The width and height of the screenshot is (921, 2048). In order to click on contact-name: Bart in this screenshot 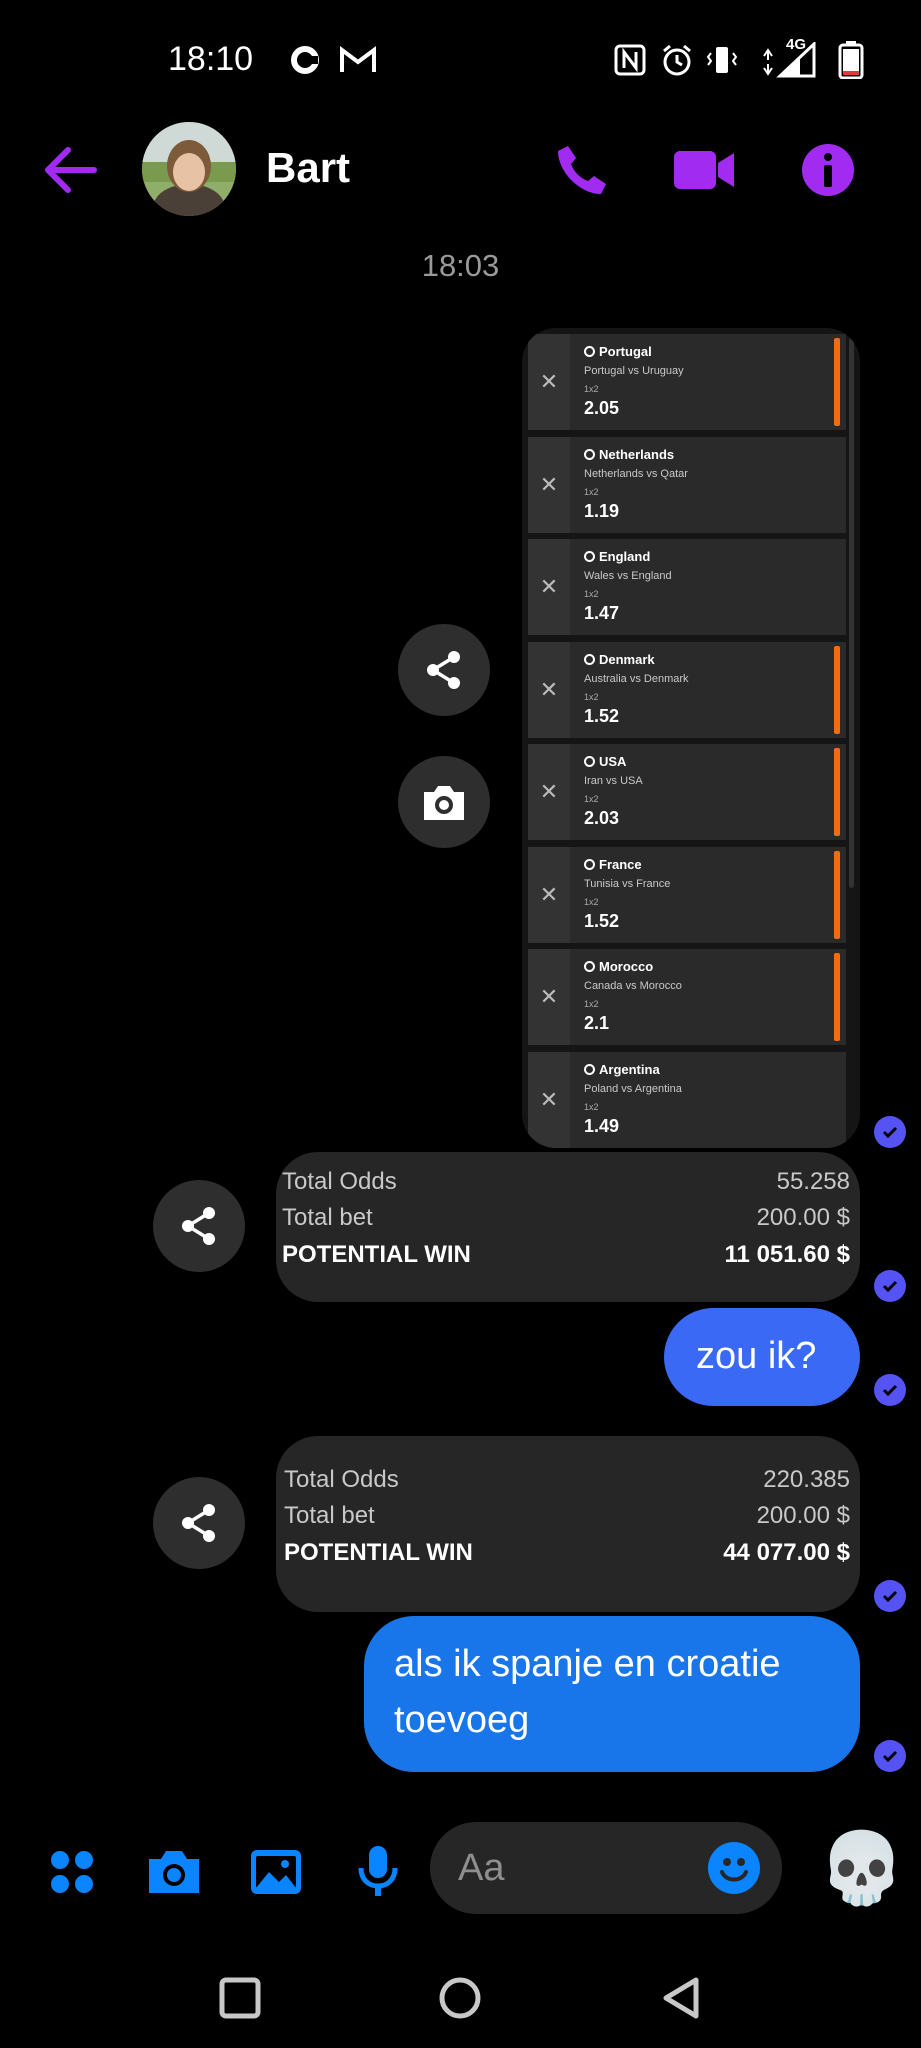, I will do `click(308, 168)`.